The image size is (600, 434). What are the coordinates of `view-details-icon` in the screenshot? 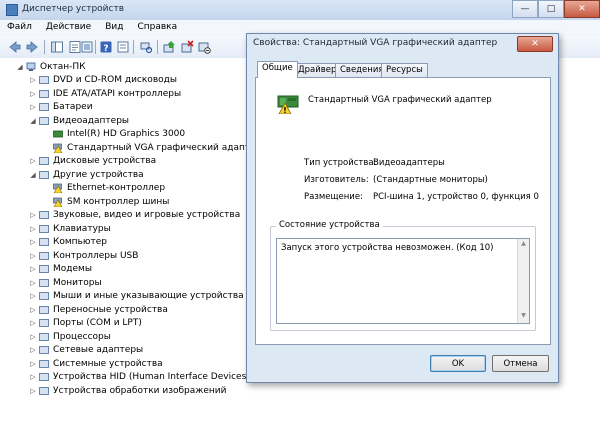 It's located at (87, 47).